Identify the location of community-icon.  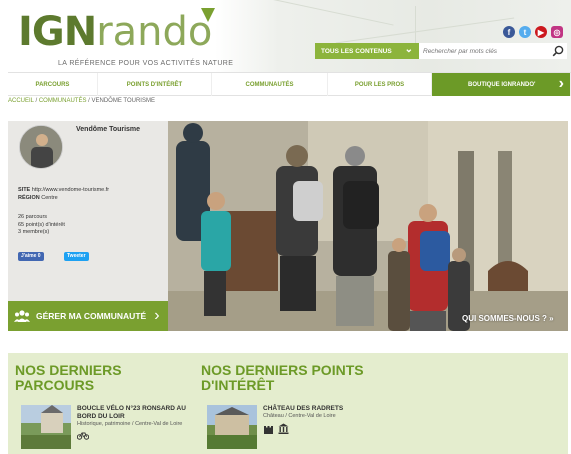
(22, 316).